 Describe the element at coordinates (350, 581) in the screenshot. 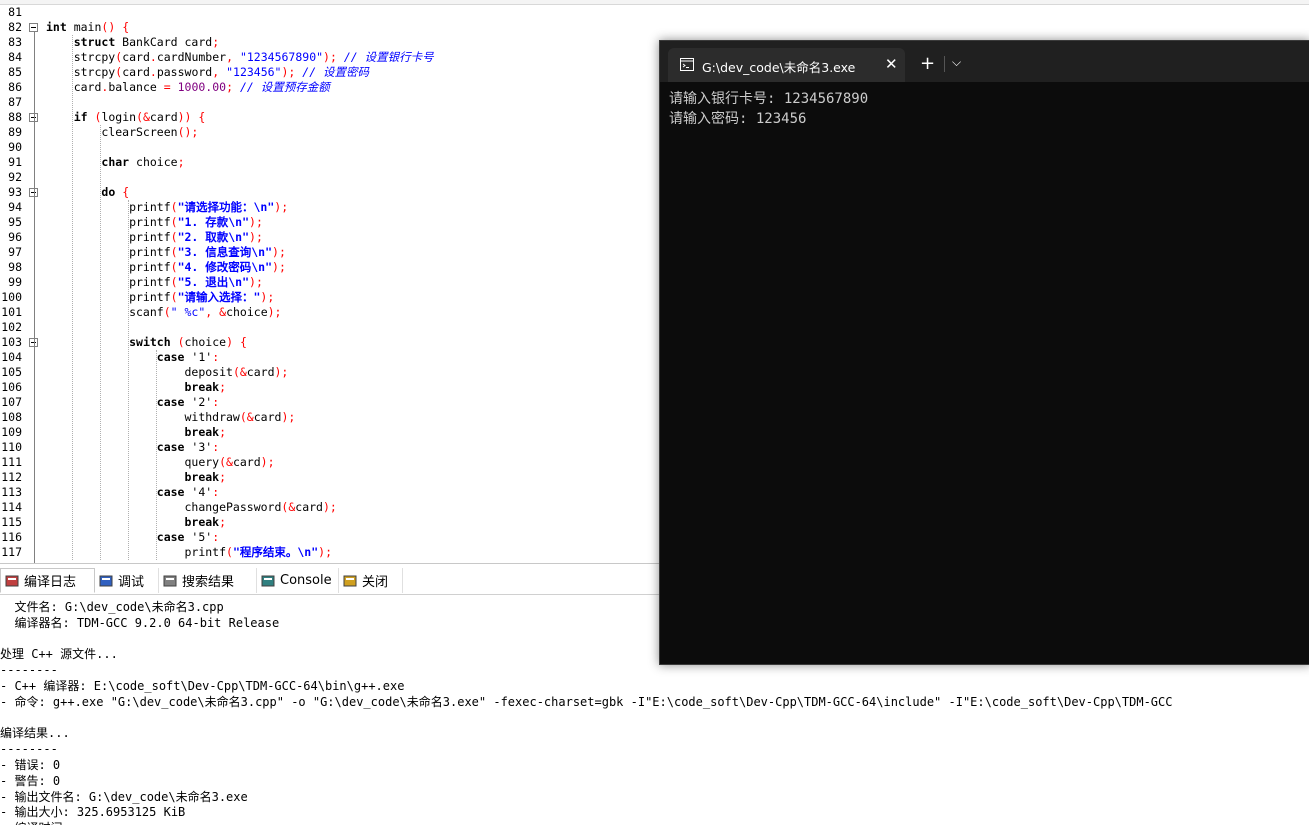

I see `close-panel-icon` at that location.